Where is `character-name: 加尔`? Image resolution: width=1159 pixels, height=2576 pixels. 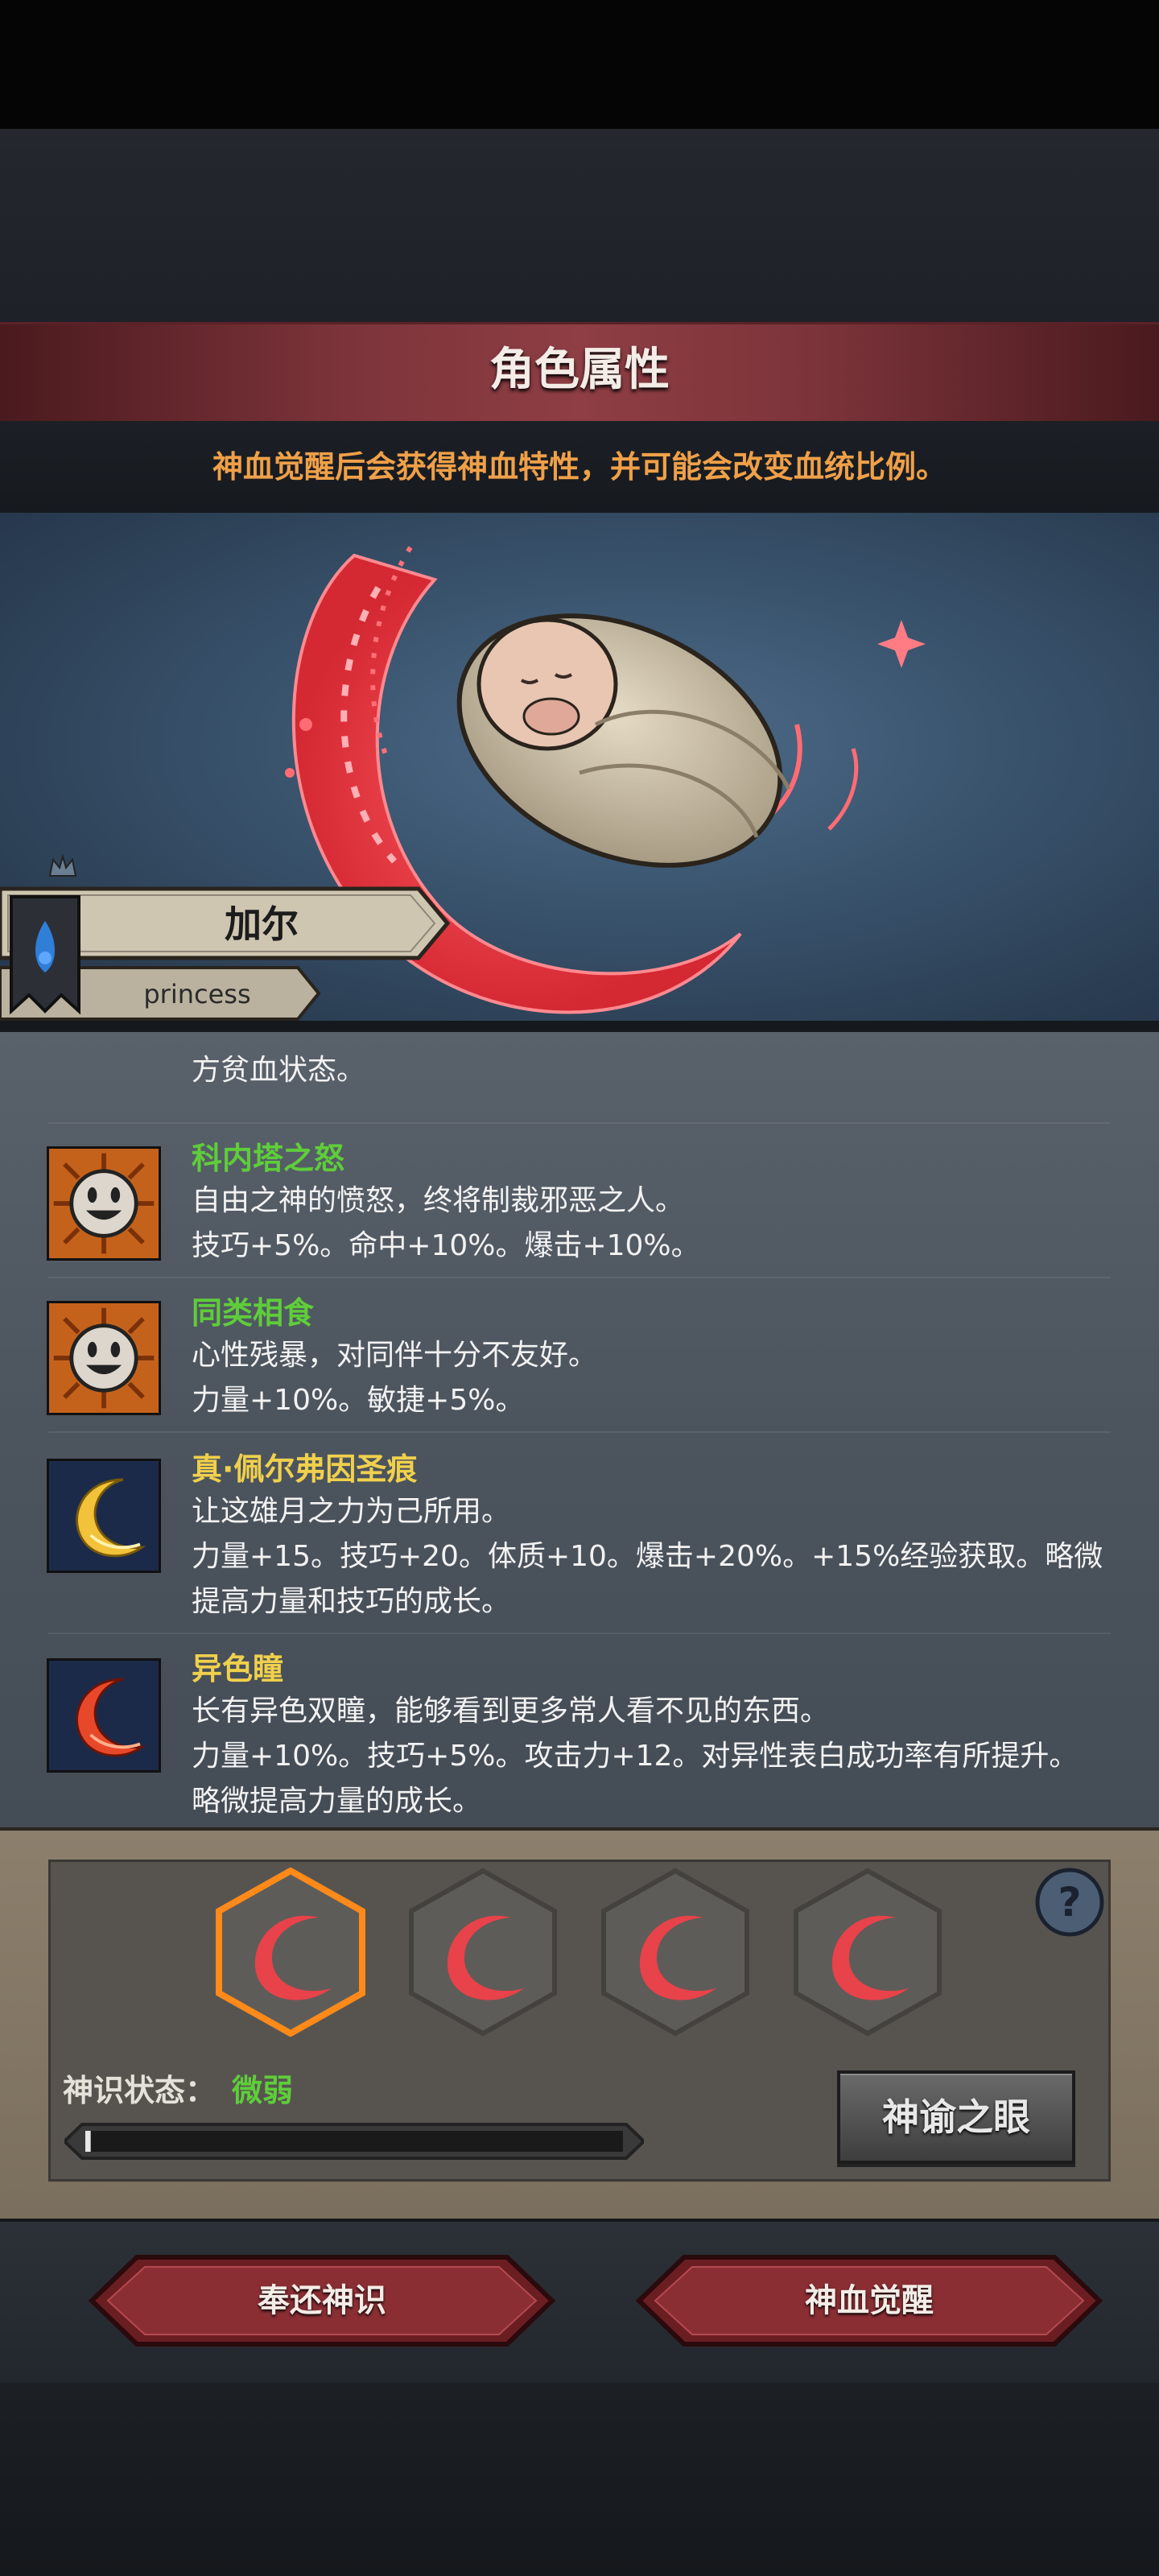 character-name: 加尔 is located at coordinates (262, 924).